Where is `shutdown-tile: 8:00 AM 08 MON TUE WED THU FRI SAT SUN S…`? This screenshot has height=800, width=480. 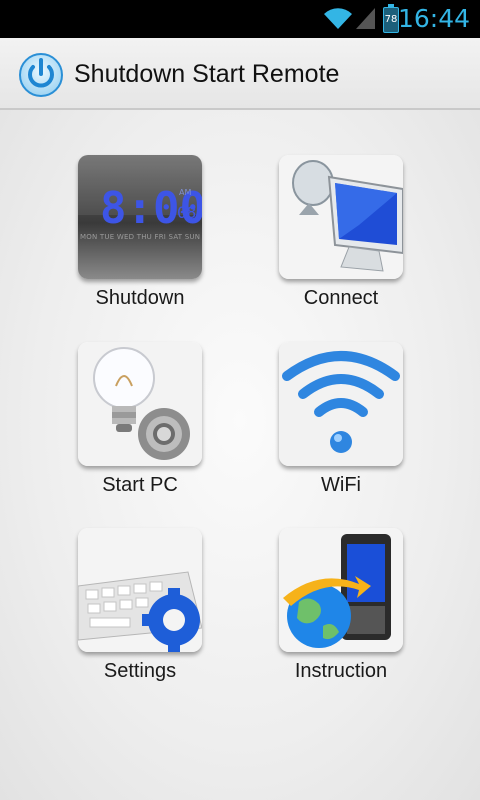
shutdown-tile: 8:00 AM 08 MON TUE WED THU FRI SAT SUN S… is located at coordinates (140, 232).